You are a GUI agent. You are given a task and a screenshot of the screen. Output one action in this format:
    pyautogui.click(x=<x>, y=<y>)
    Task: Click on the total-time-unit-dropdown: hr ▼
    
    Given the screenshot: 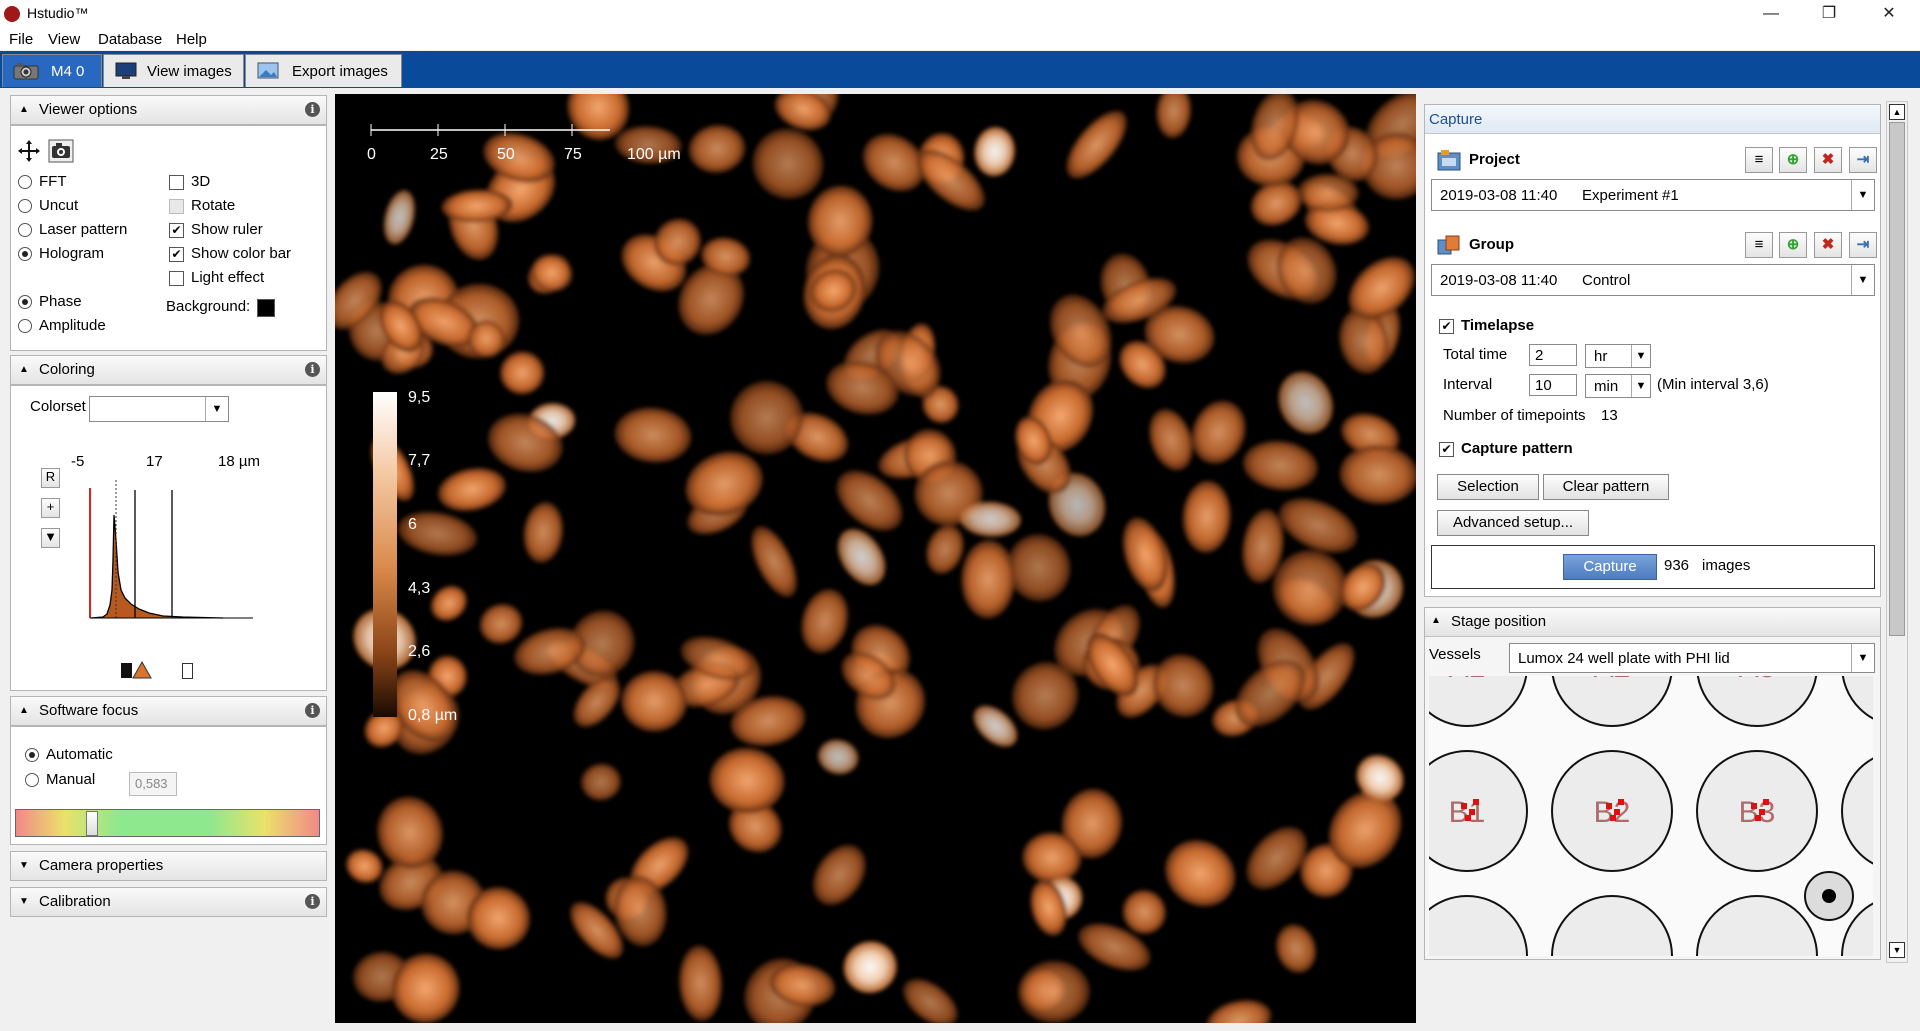 What is the action you would take?
    pyautogui.click(x=1618, y=356)
    